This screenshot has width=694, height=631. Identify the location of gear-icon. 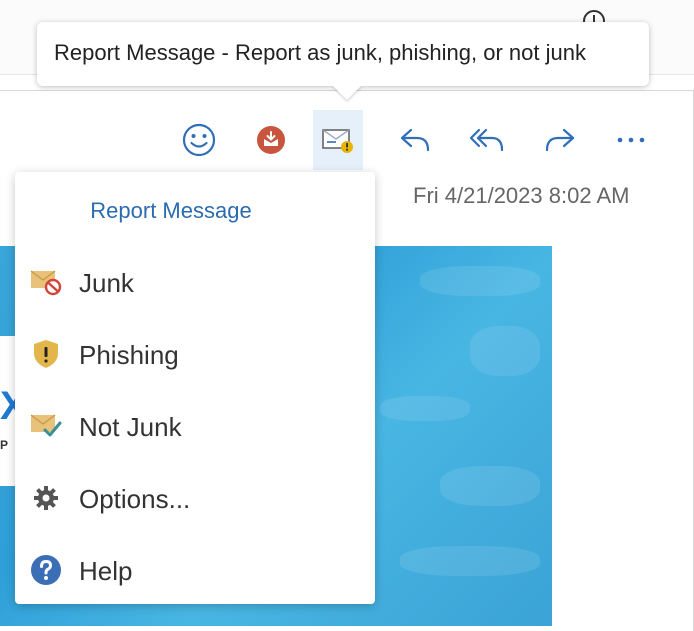
(46, 498).